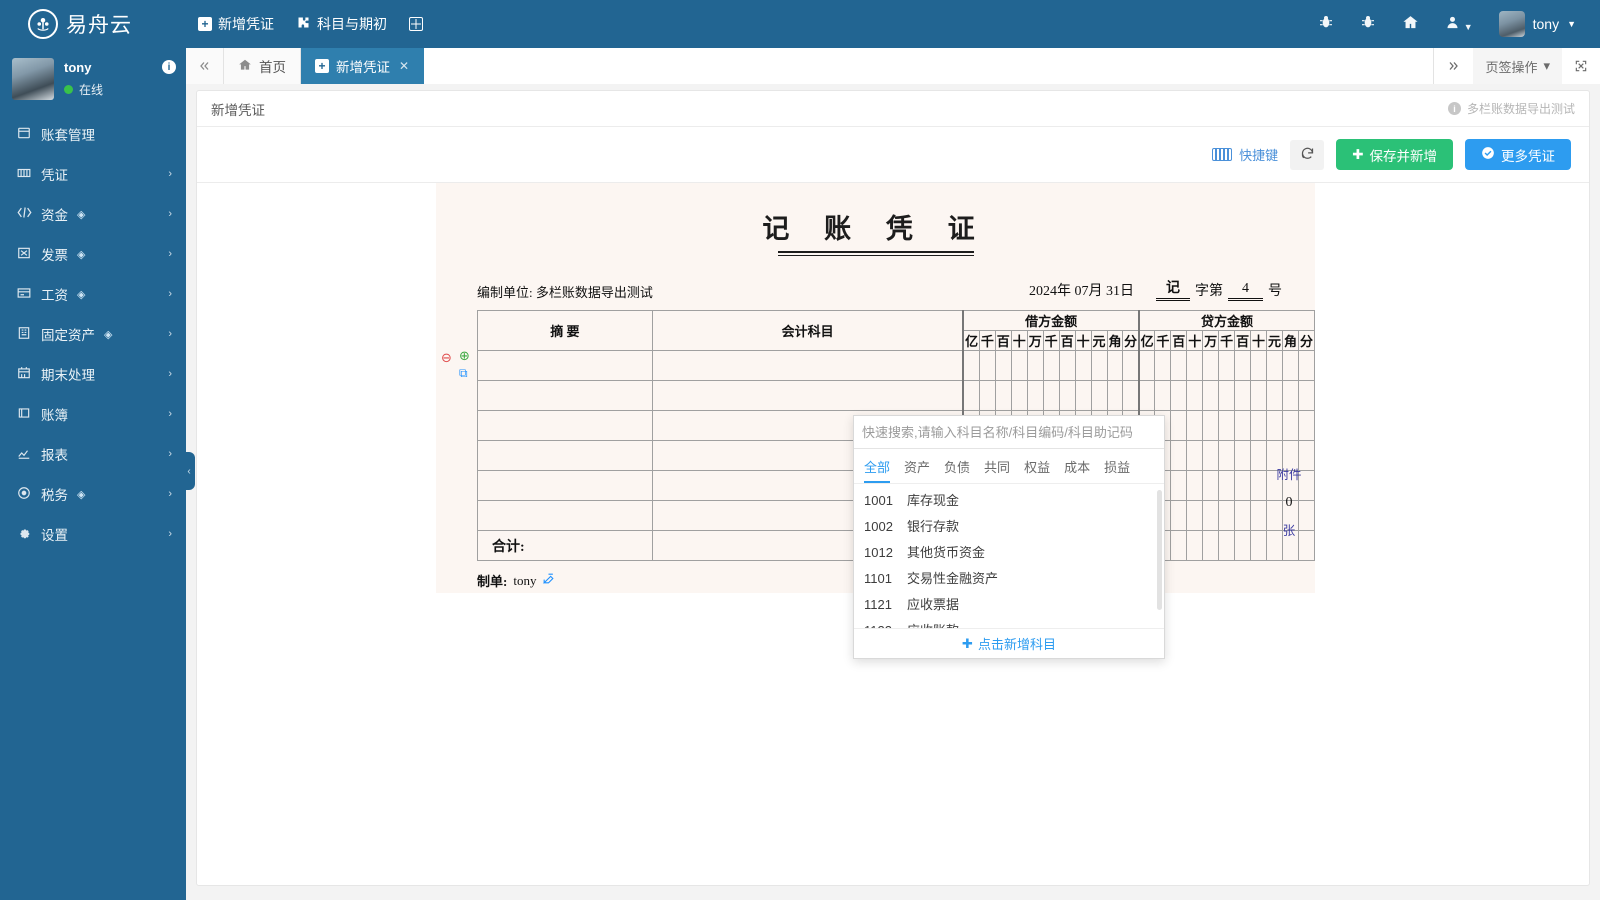 The height and width of the screenshot is (900, 1600). Describe the element at coordinates (1459, 24) in the screenshot. I see `user-switch-icon: ▼` at that location.